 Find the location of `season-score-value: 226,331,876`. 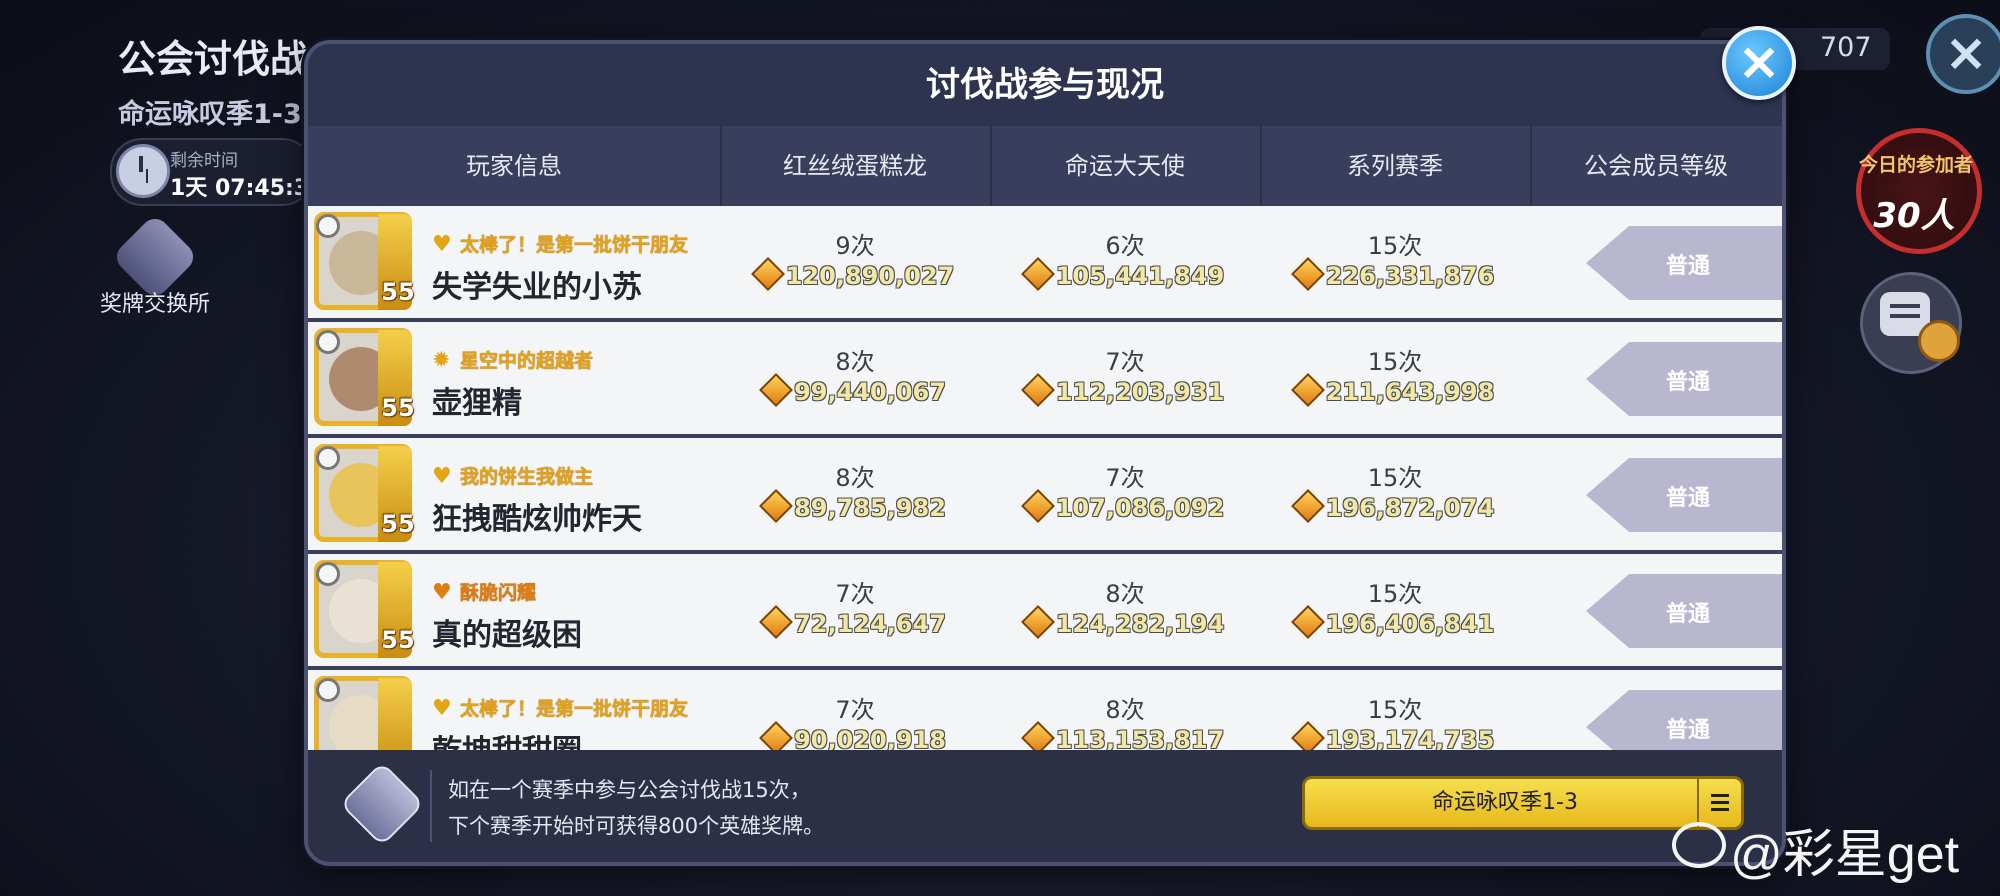

season-score-value: 226,331,876 is located at coordinates (1410, 276).